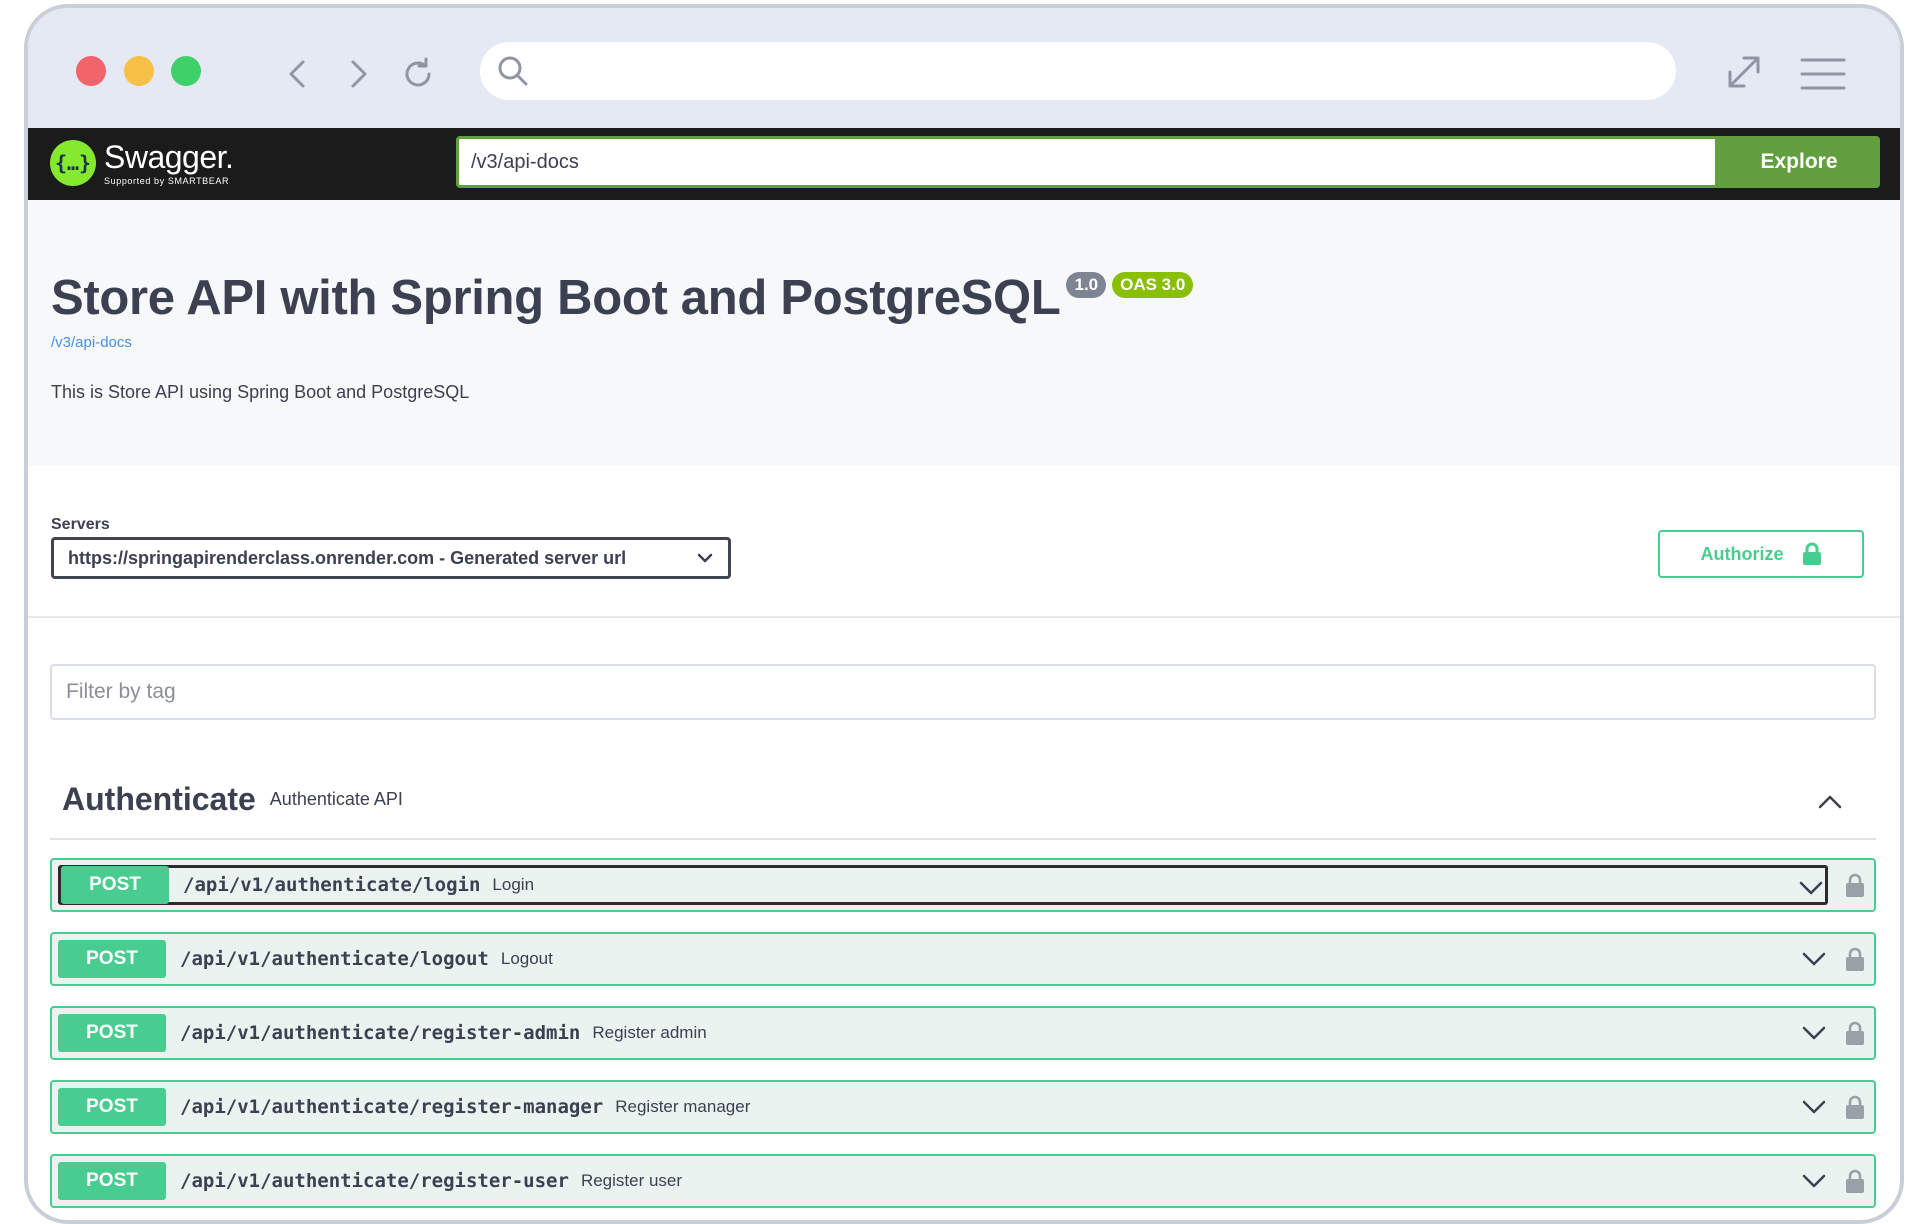  I want to click on filter-placeholder: Filter by tag, so click(121, 691).